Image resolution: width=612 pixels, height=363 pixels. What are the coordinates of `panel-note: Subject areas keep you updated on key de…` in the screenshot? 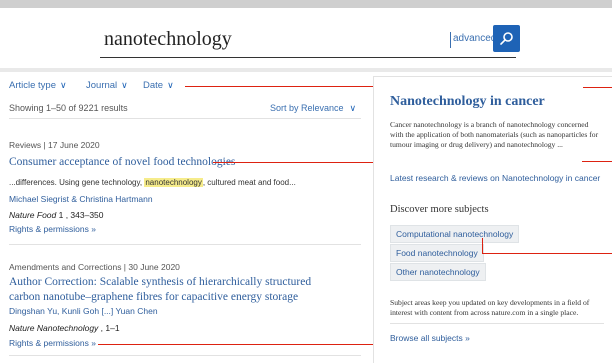 It's located at (490, 307).